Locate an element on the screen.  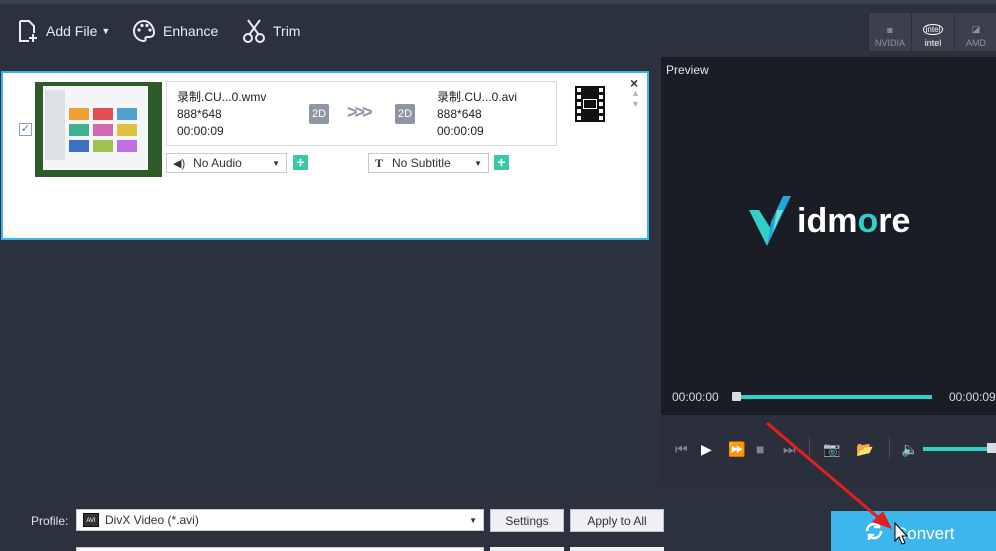
convert-button: Convert is located at coordinates (913, 531).